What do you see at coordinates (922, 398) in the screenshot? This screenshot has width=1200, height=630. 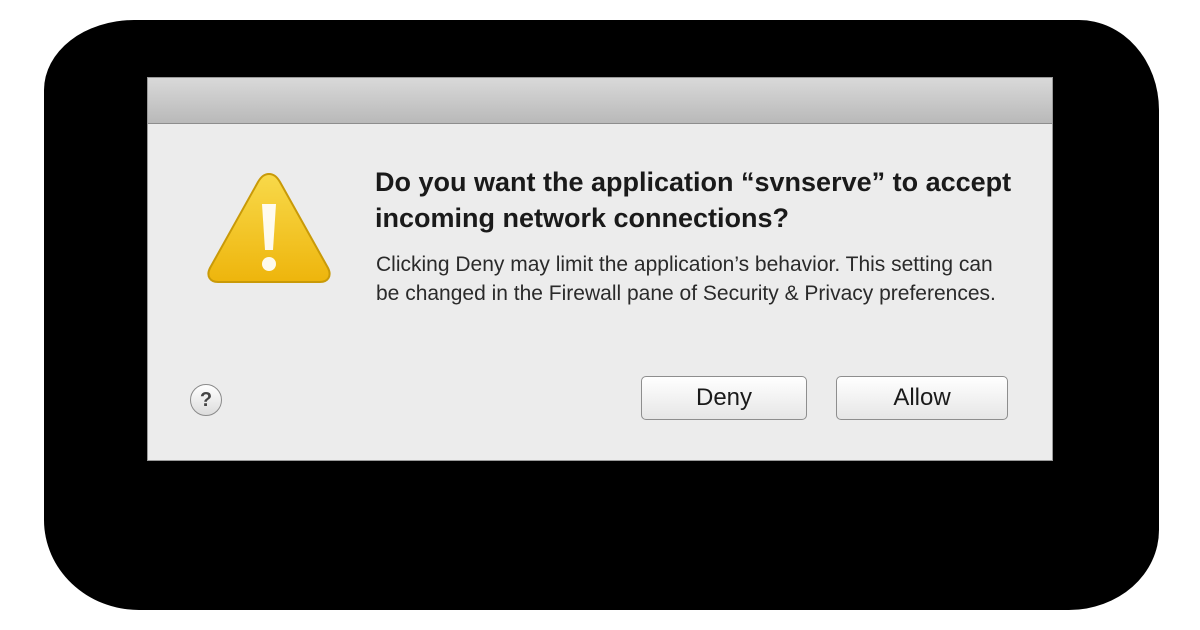 I see `allow-button: Allow` at bounding box center [922, 398].